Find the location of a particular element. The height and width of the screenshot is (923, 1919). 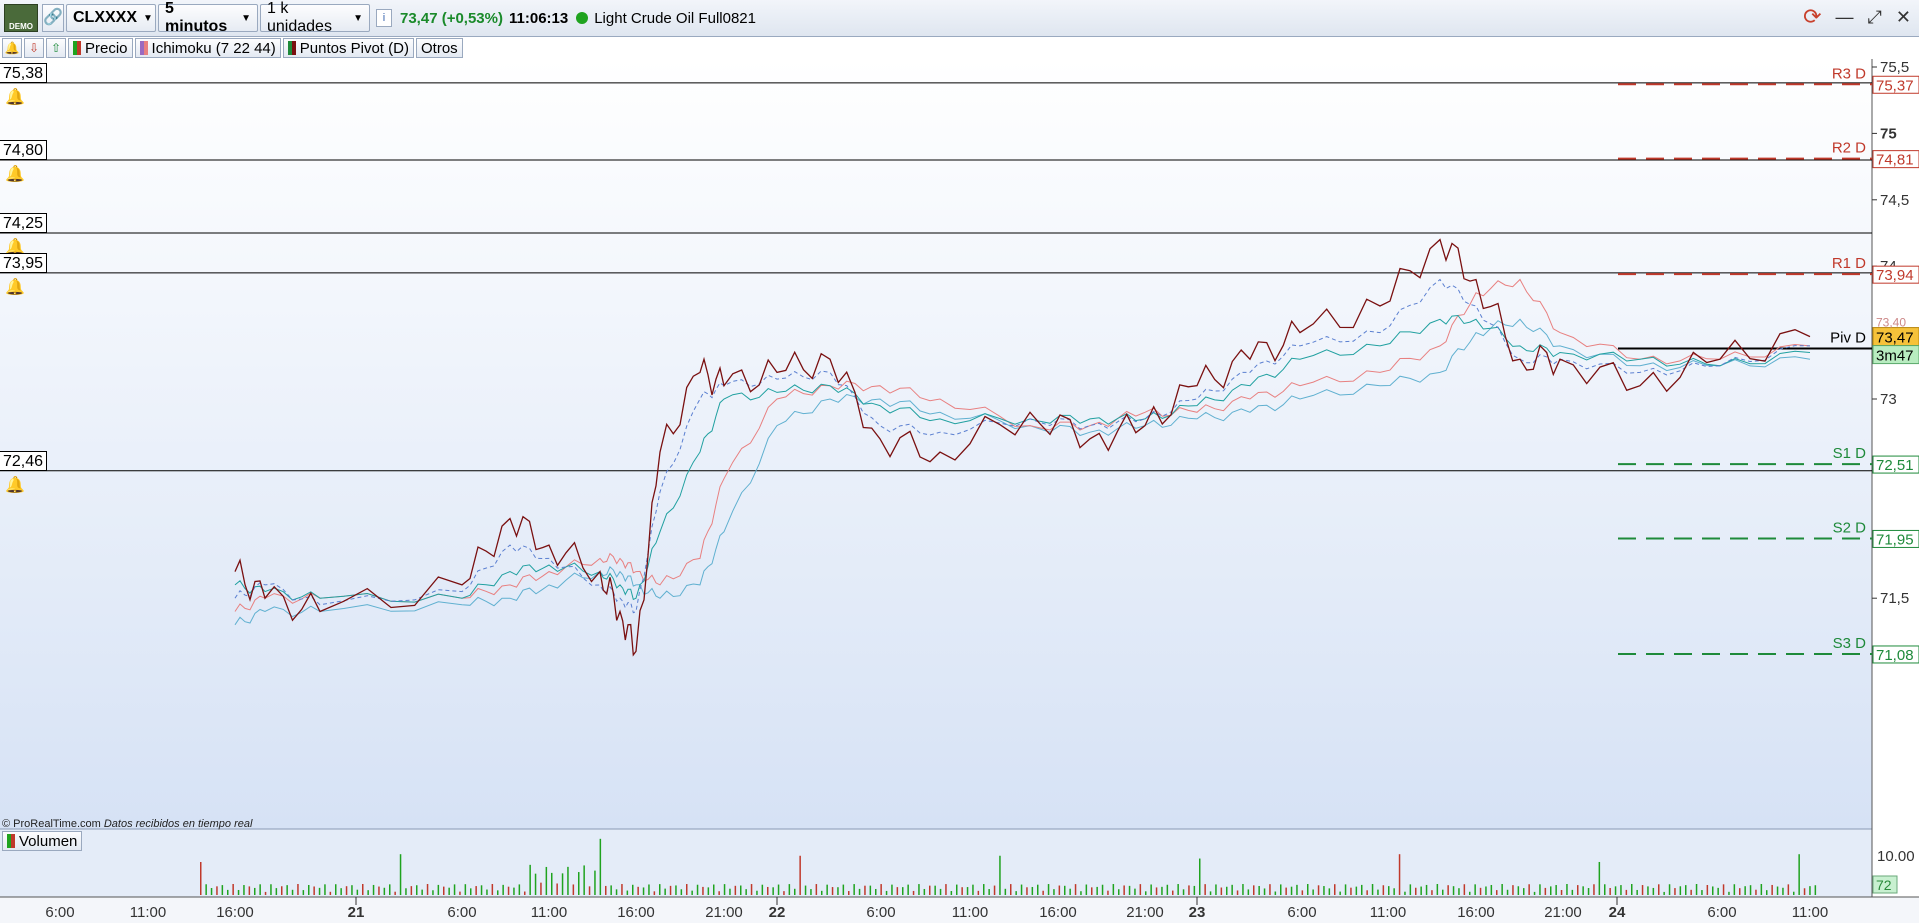

price-axis-background is located at coordinates (1895, 478).